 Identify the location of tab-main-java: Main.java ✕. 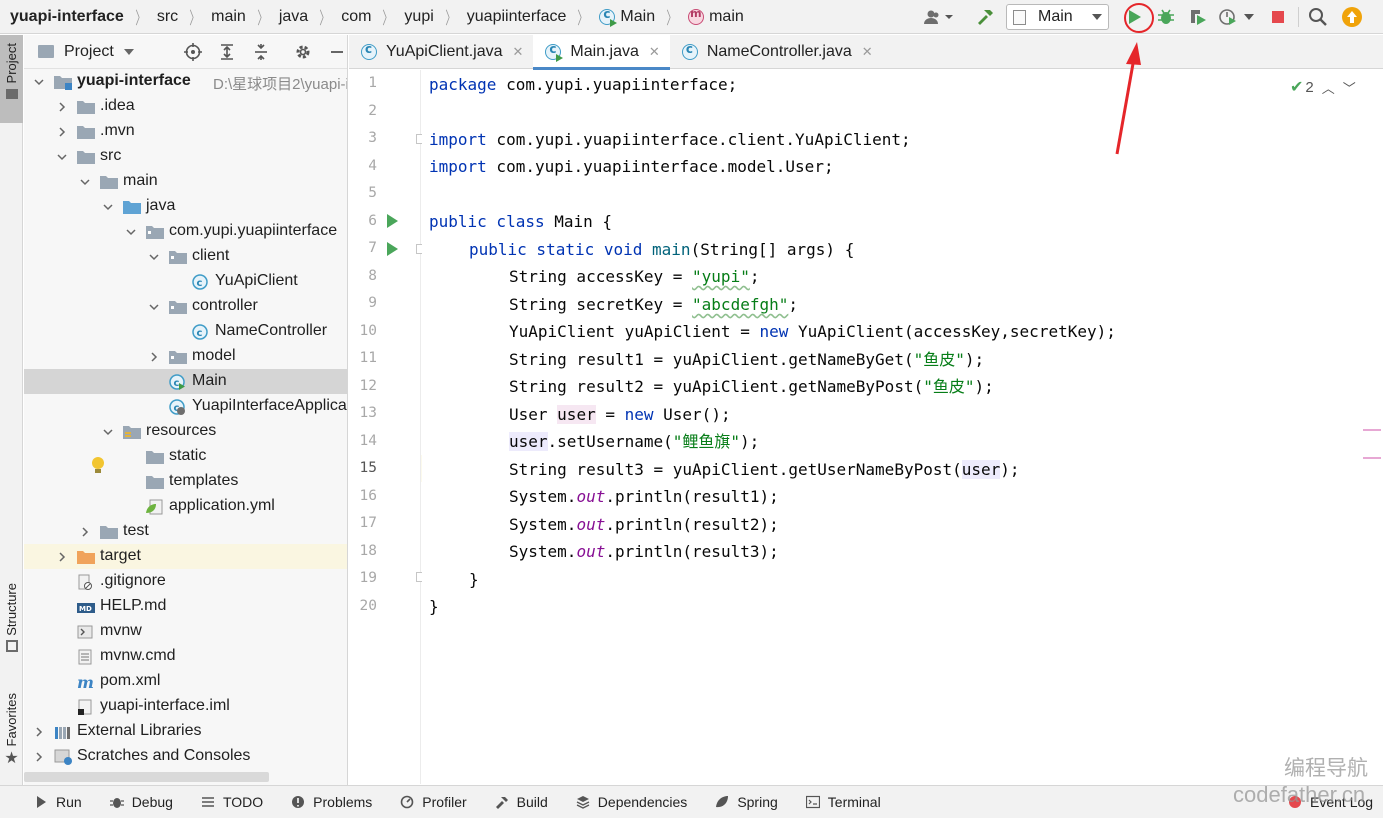
(602, 52).